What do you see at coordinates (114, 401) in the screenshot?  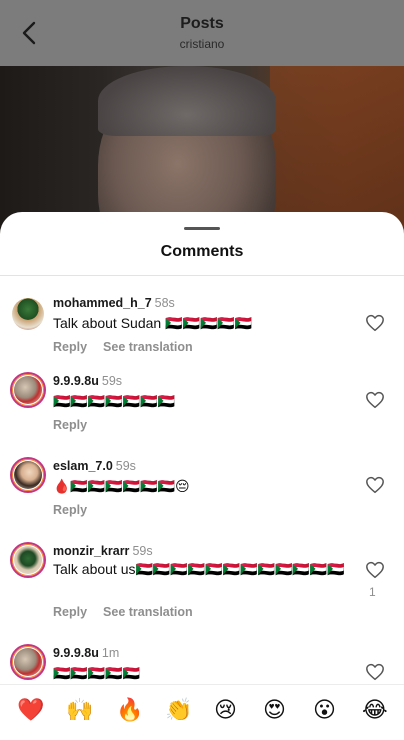 I see `comment-text: 🇸🇩🇸🇩🇸🇩🇸🇩🇸🇩🇸🇩🇸🇩` at bounding box center [114, 401].